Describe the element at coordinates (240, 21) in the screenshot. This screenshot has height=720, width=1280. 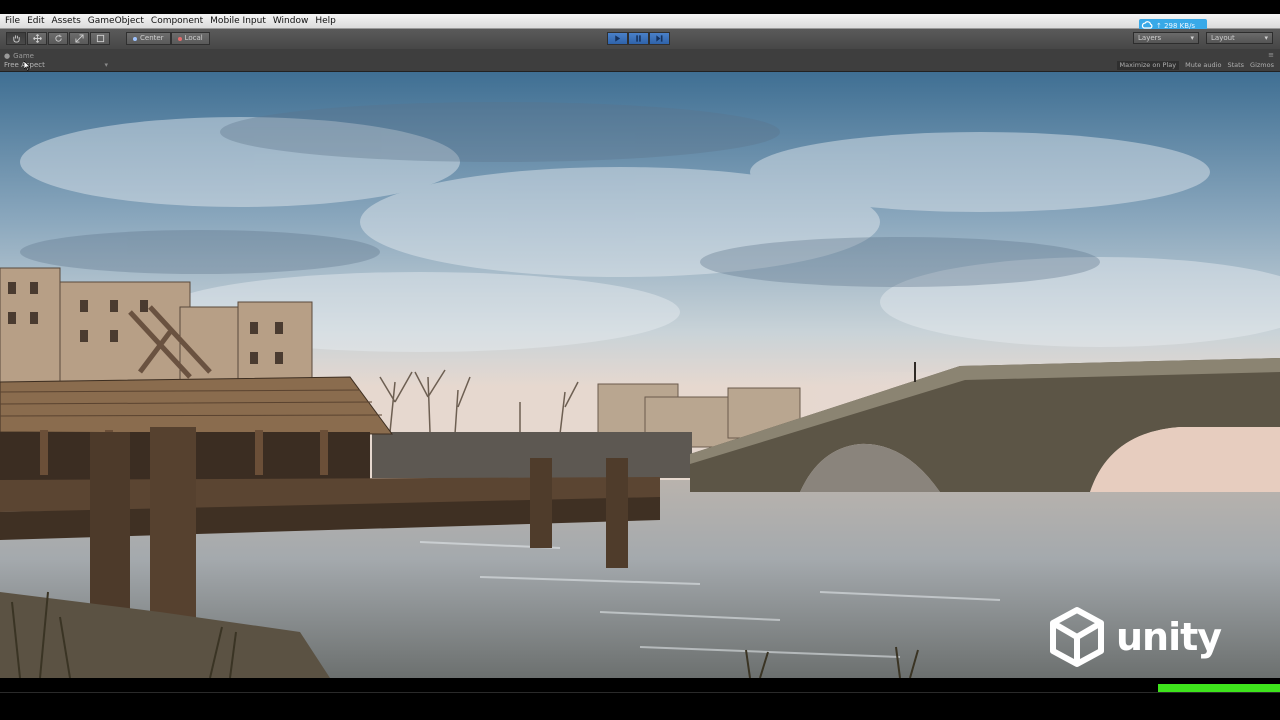
I see `menu-mobile-input: Mobile Input` at that location.